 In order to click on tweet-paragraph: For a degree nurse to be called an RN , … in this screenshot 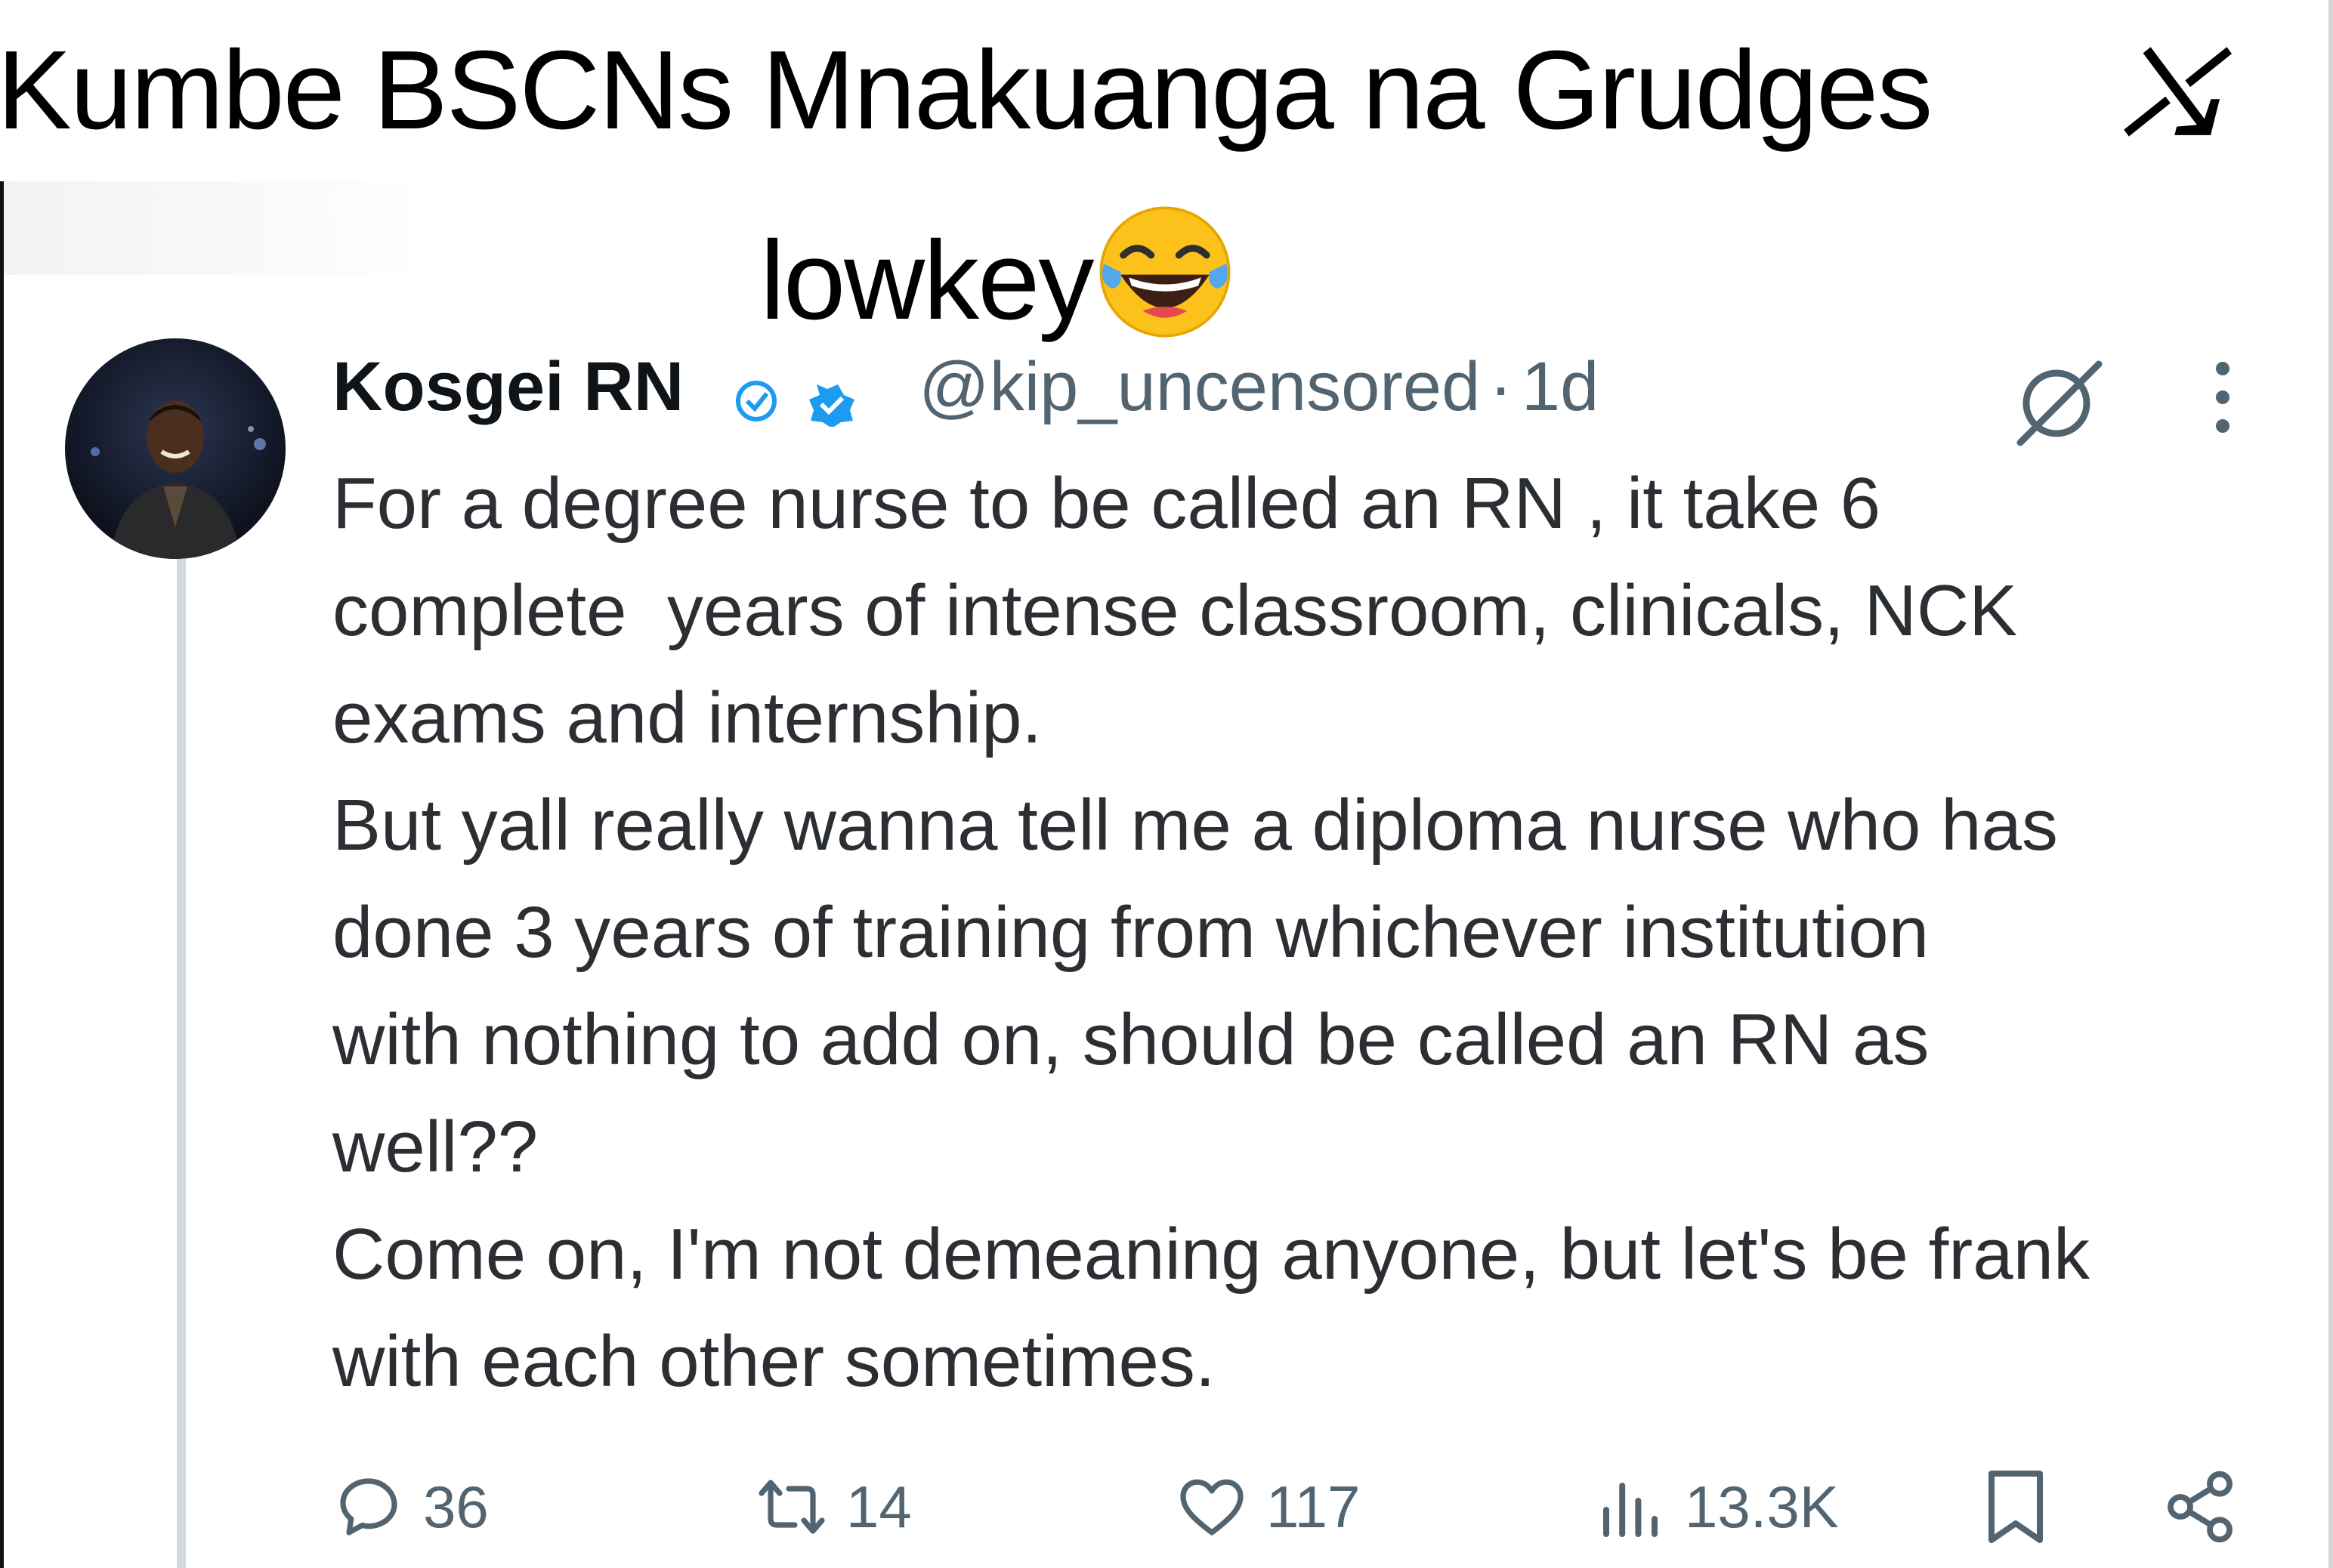, I will do `click(1175, 610)`.